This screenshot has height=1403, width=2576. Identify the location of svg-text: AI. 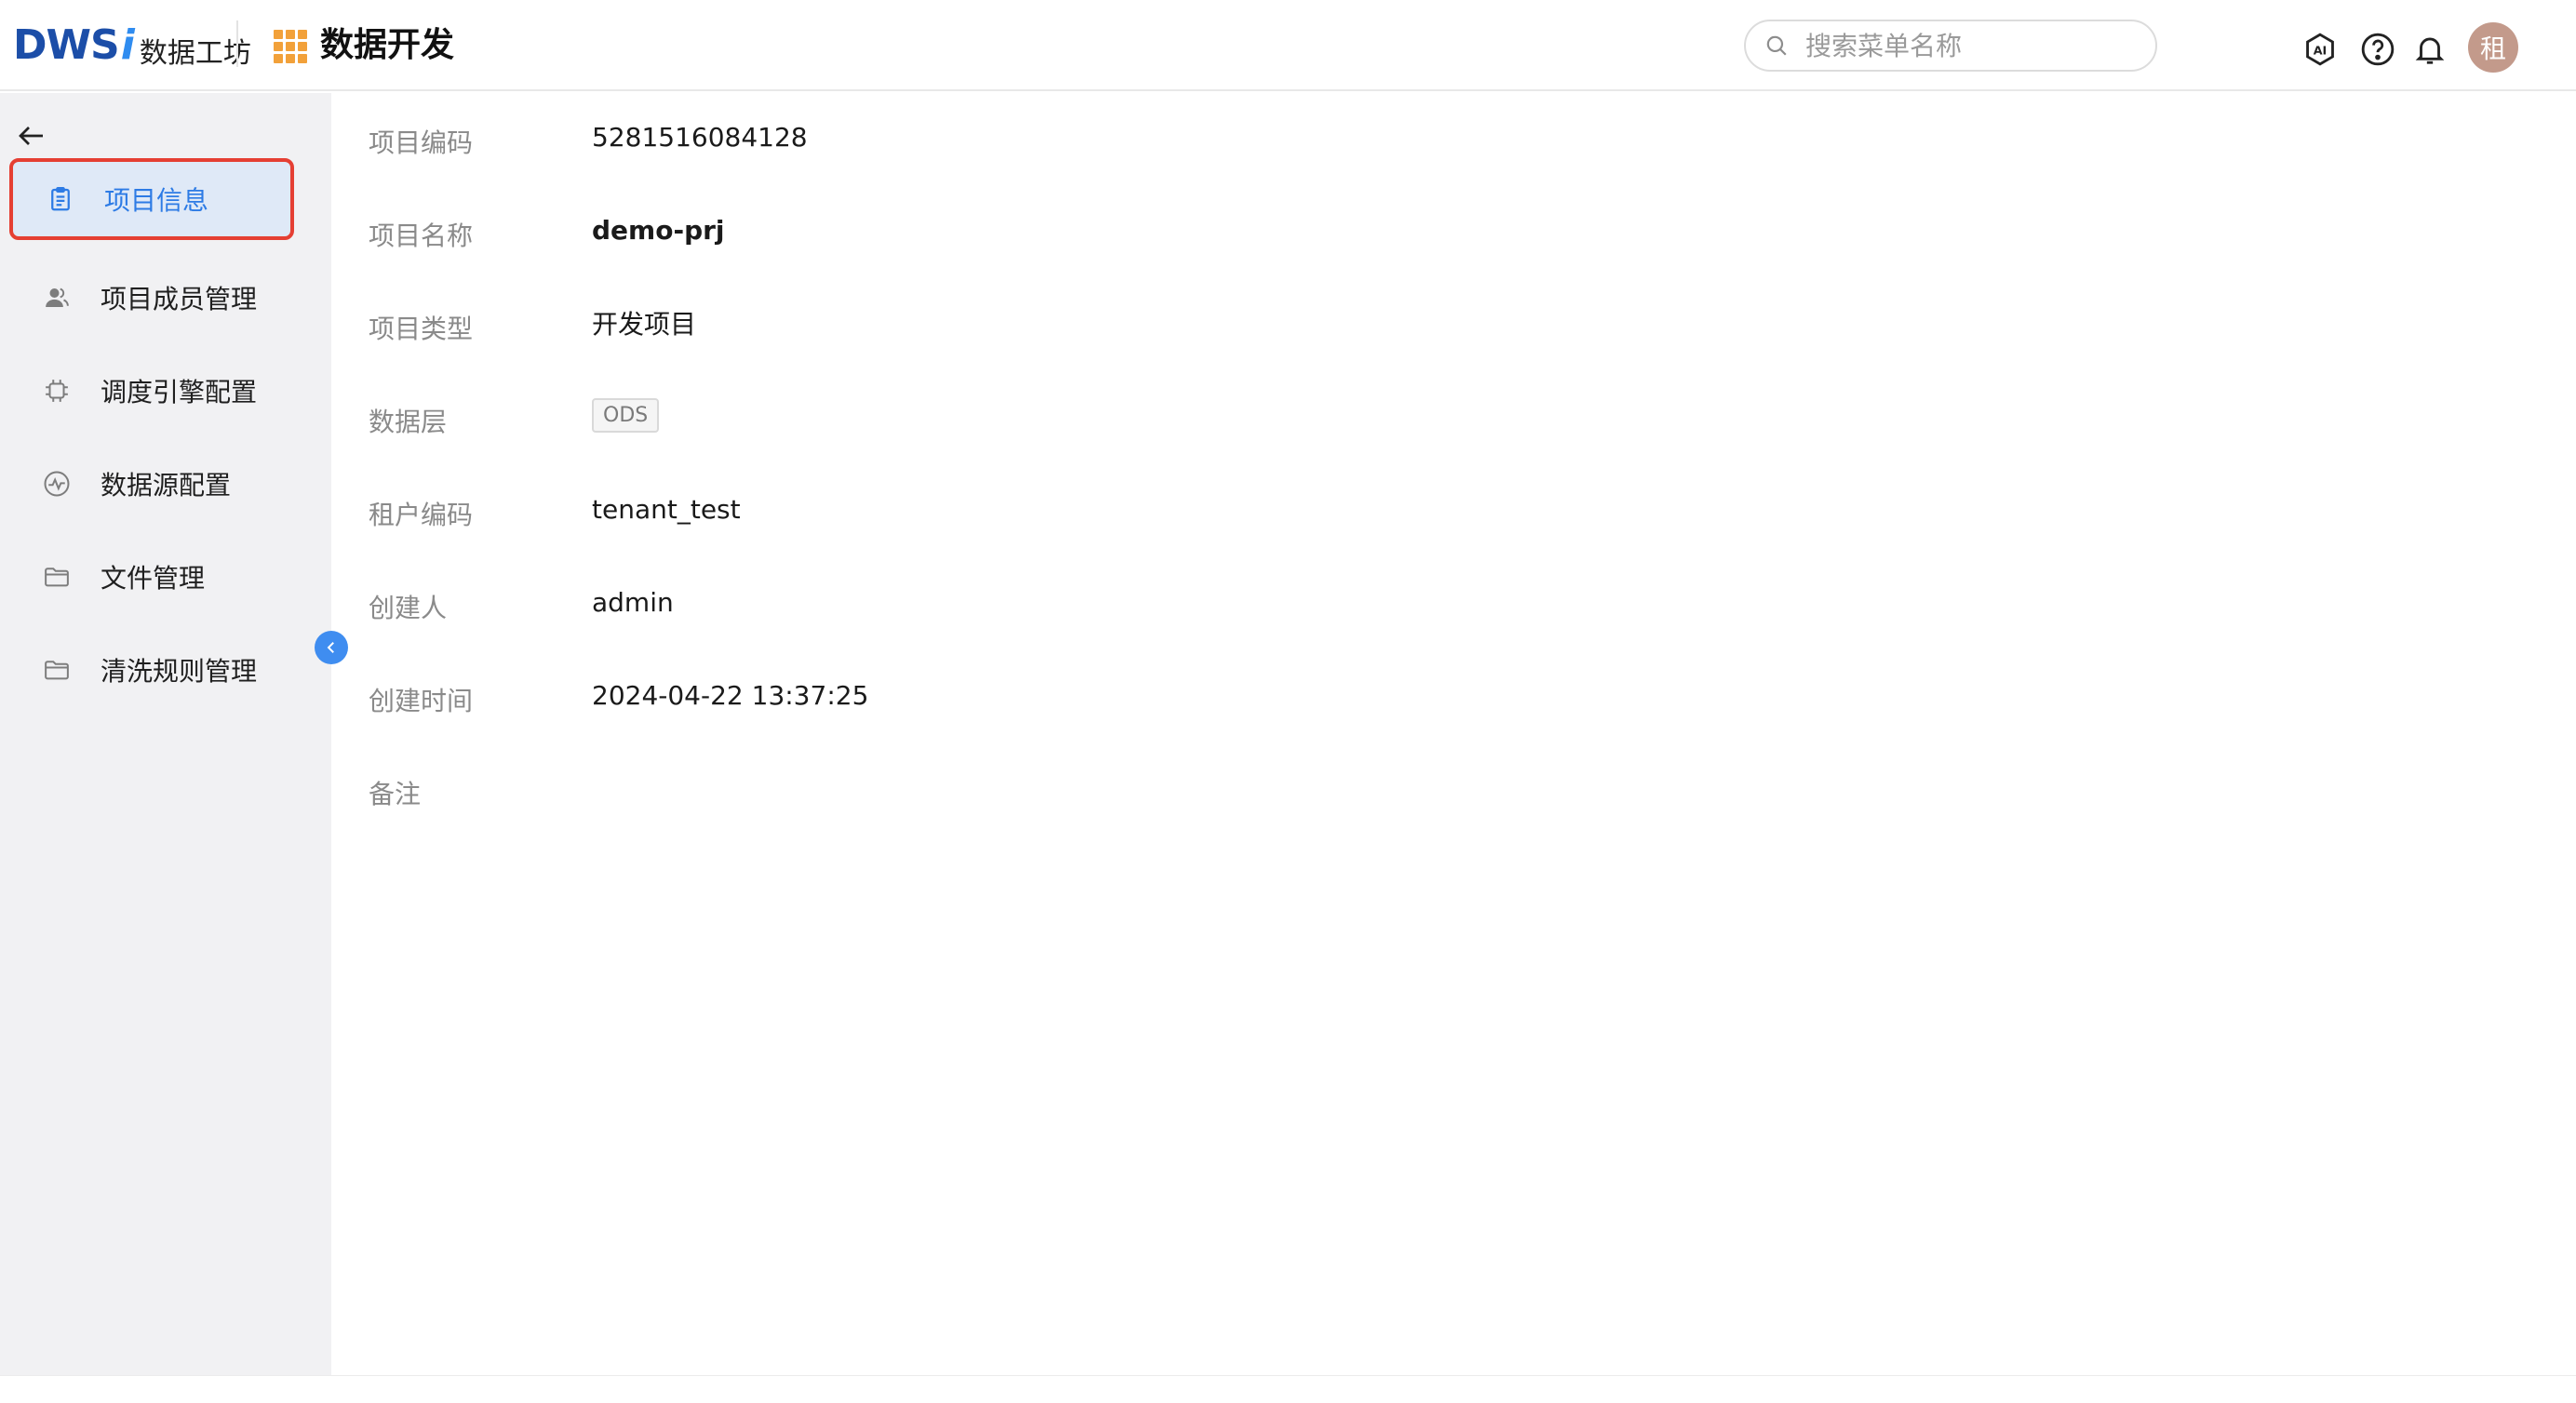
(2321, 51).